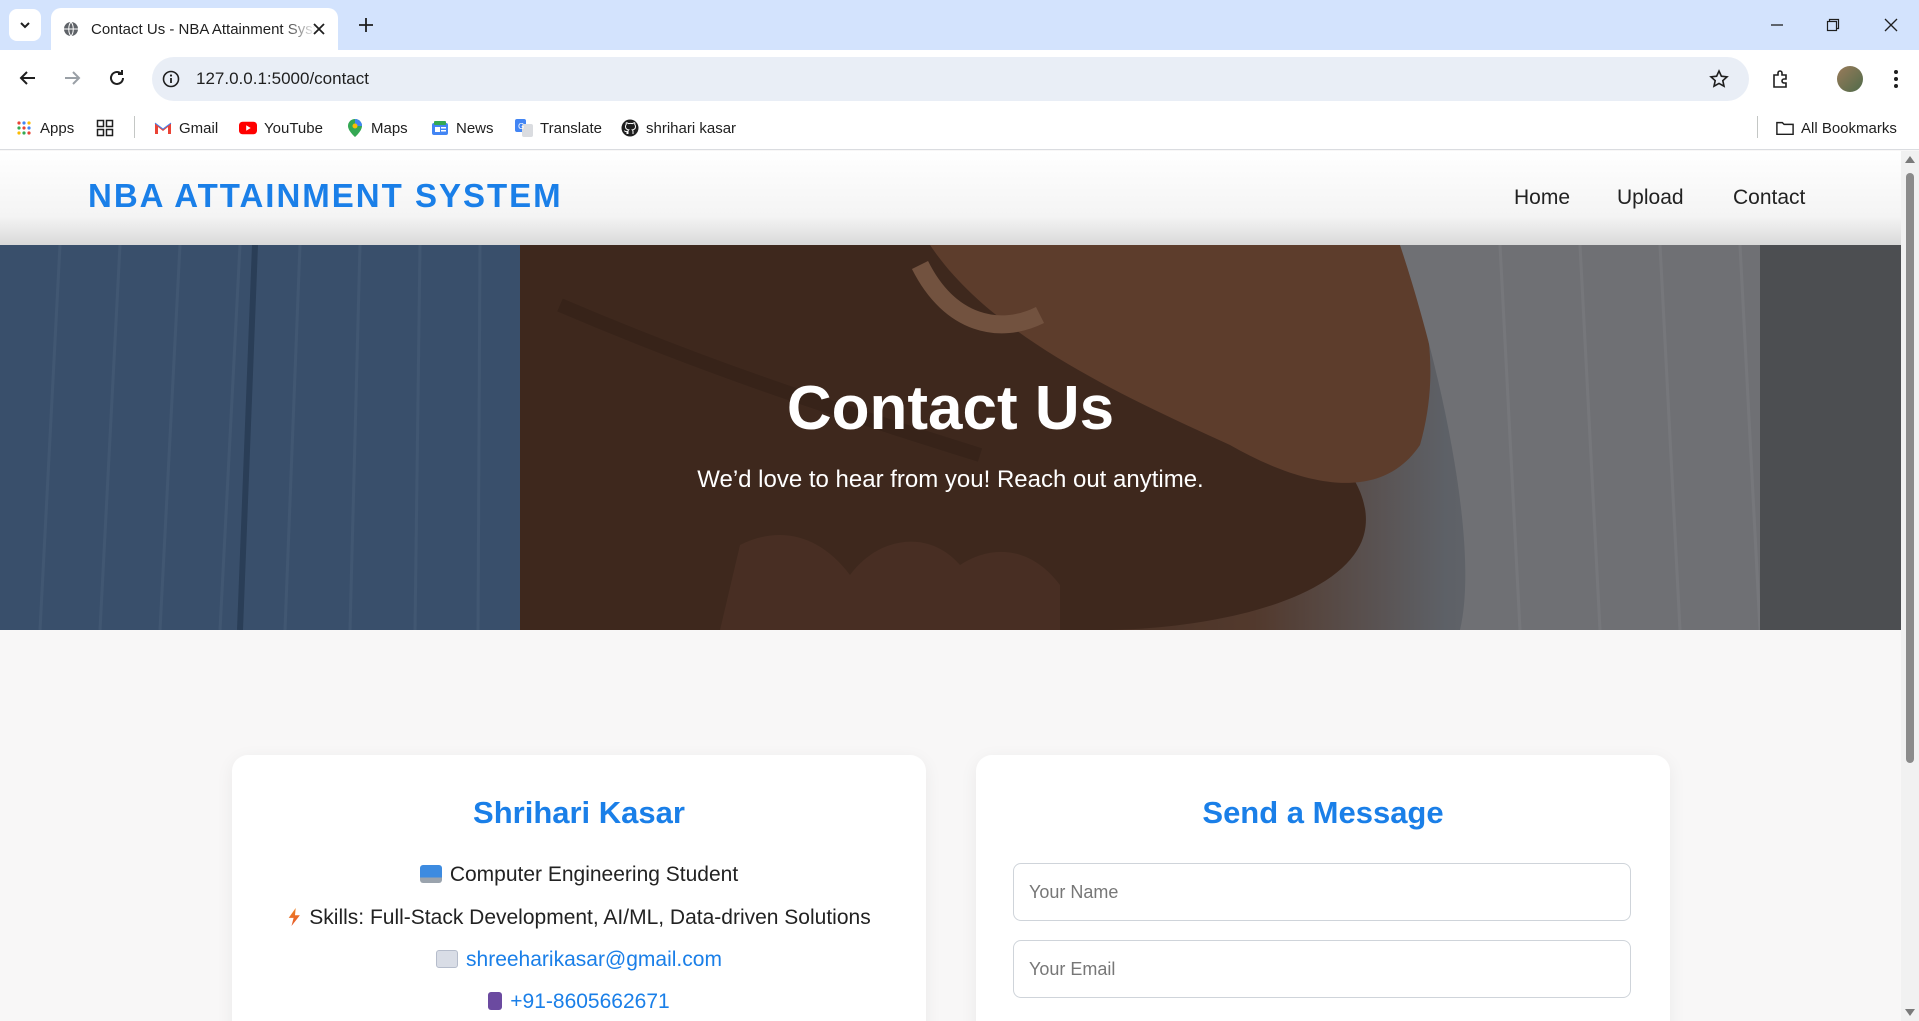  Describe the element at coordinates (282, 79) in the screenshot. I see `url-text: 127.0.0.1:5000/contact` at that location.